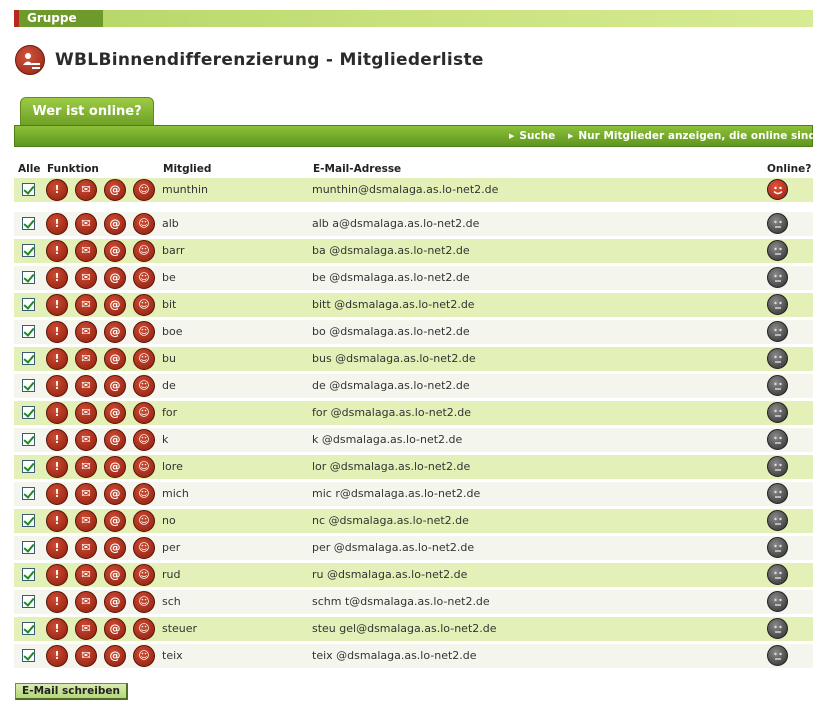  What do you see at coordinates (29, 169) in the screenshot?
I see `column-header-all: Alle` at bounding box center [29, 169].